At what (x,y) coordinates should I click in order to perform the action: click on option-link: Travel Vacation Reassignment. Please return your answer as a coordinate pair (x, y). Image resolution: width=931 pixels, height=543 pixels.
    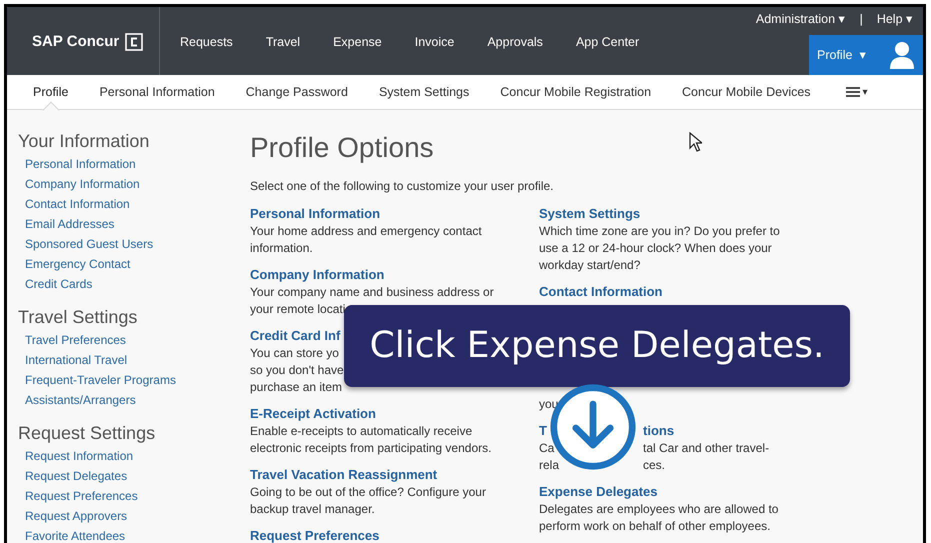
    Looking at the image, I should click on (344, 475).